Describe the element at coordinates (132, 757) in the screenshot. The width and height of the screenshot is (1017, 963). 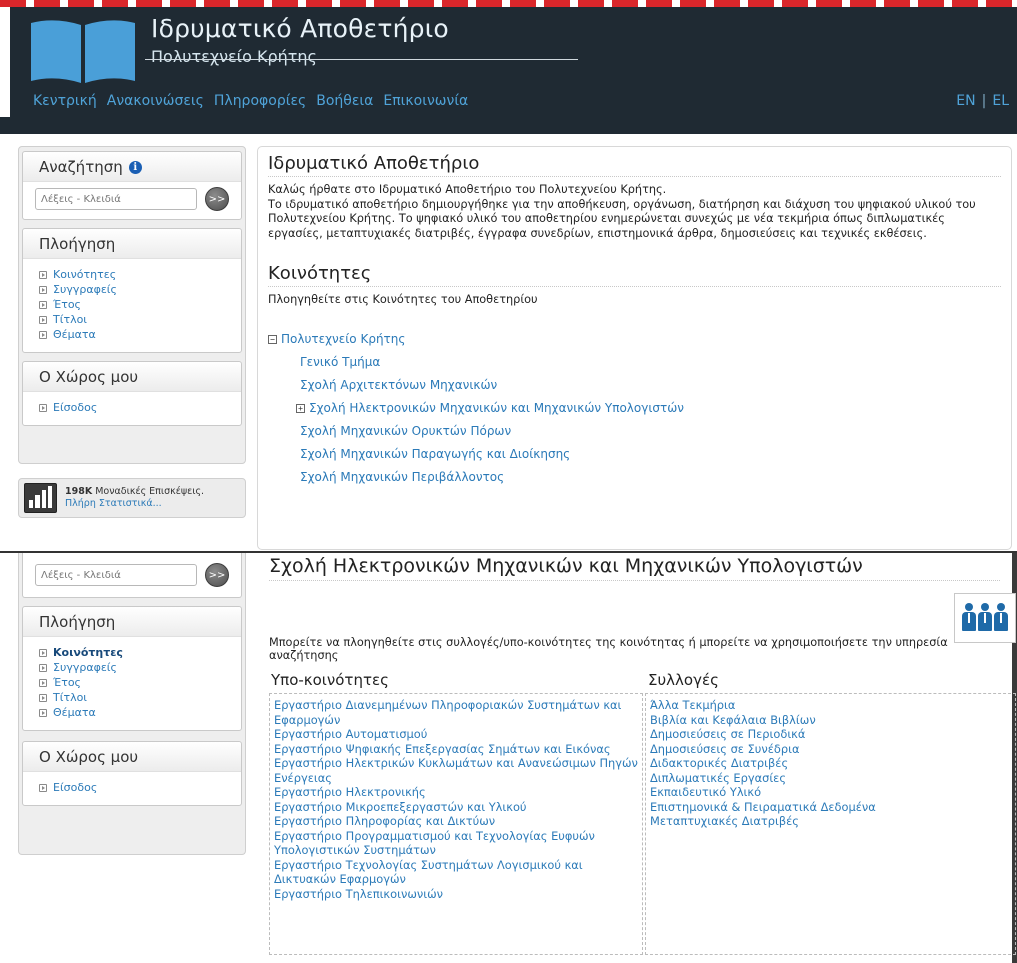
I see `my-space-heading-lower: Ο Χώρος μου` at that location.